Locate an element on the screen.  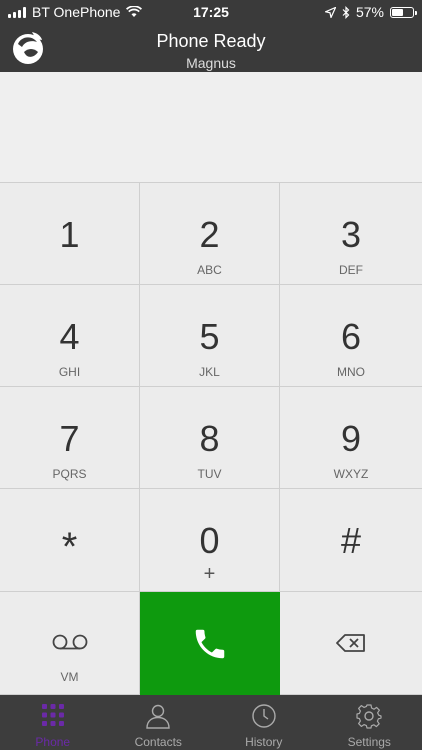
phone-icon is located at coordinates (210, 644).